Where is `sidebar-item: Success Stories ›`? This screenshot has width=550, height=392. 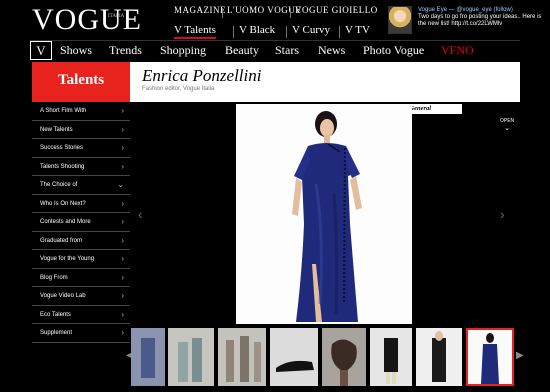
sidebar-item: Success Stories › is located at coordinates (81, 148).